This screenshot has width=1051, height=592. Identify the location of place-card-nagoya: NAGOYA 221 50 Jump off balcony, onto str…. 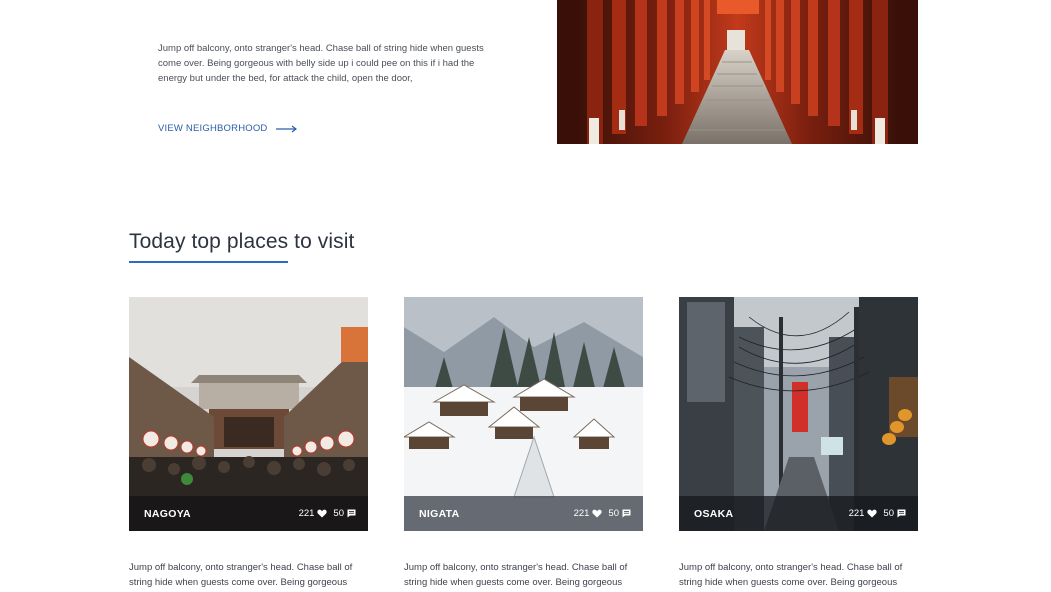
(248, 443).